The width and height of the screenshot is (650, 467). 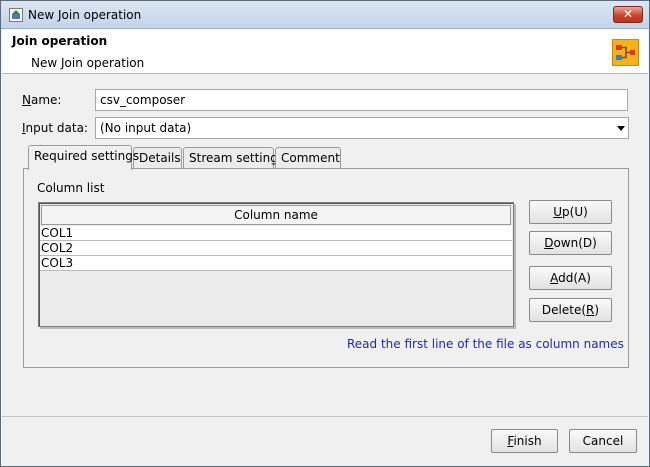 What do you see at coordinates (325, 416) in the screenshot?
I see `footer-divider` at bounding box center [325, 416].